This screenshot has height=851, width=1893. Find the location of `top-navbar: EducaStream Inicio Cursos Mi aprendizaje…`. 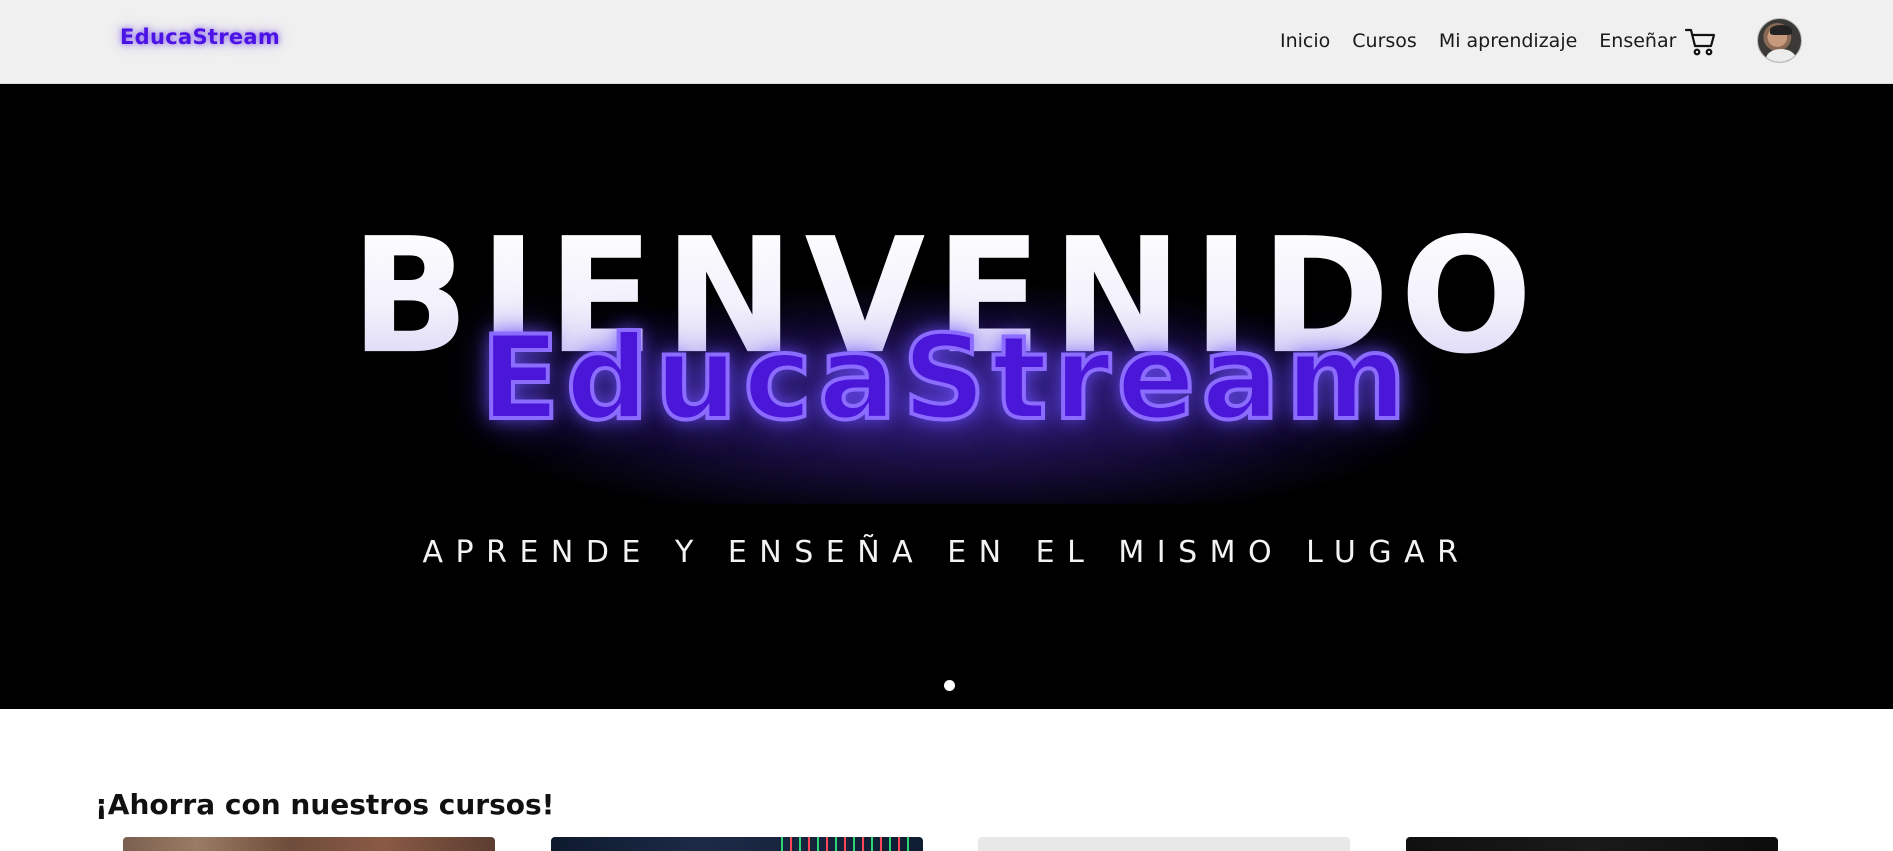

top-navbar: EducaStream Inicio Cursos Mi aprendizaje… is located at coordinates (946, 42).